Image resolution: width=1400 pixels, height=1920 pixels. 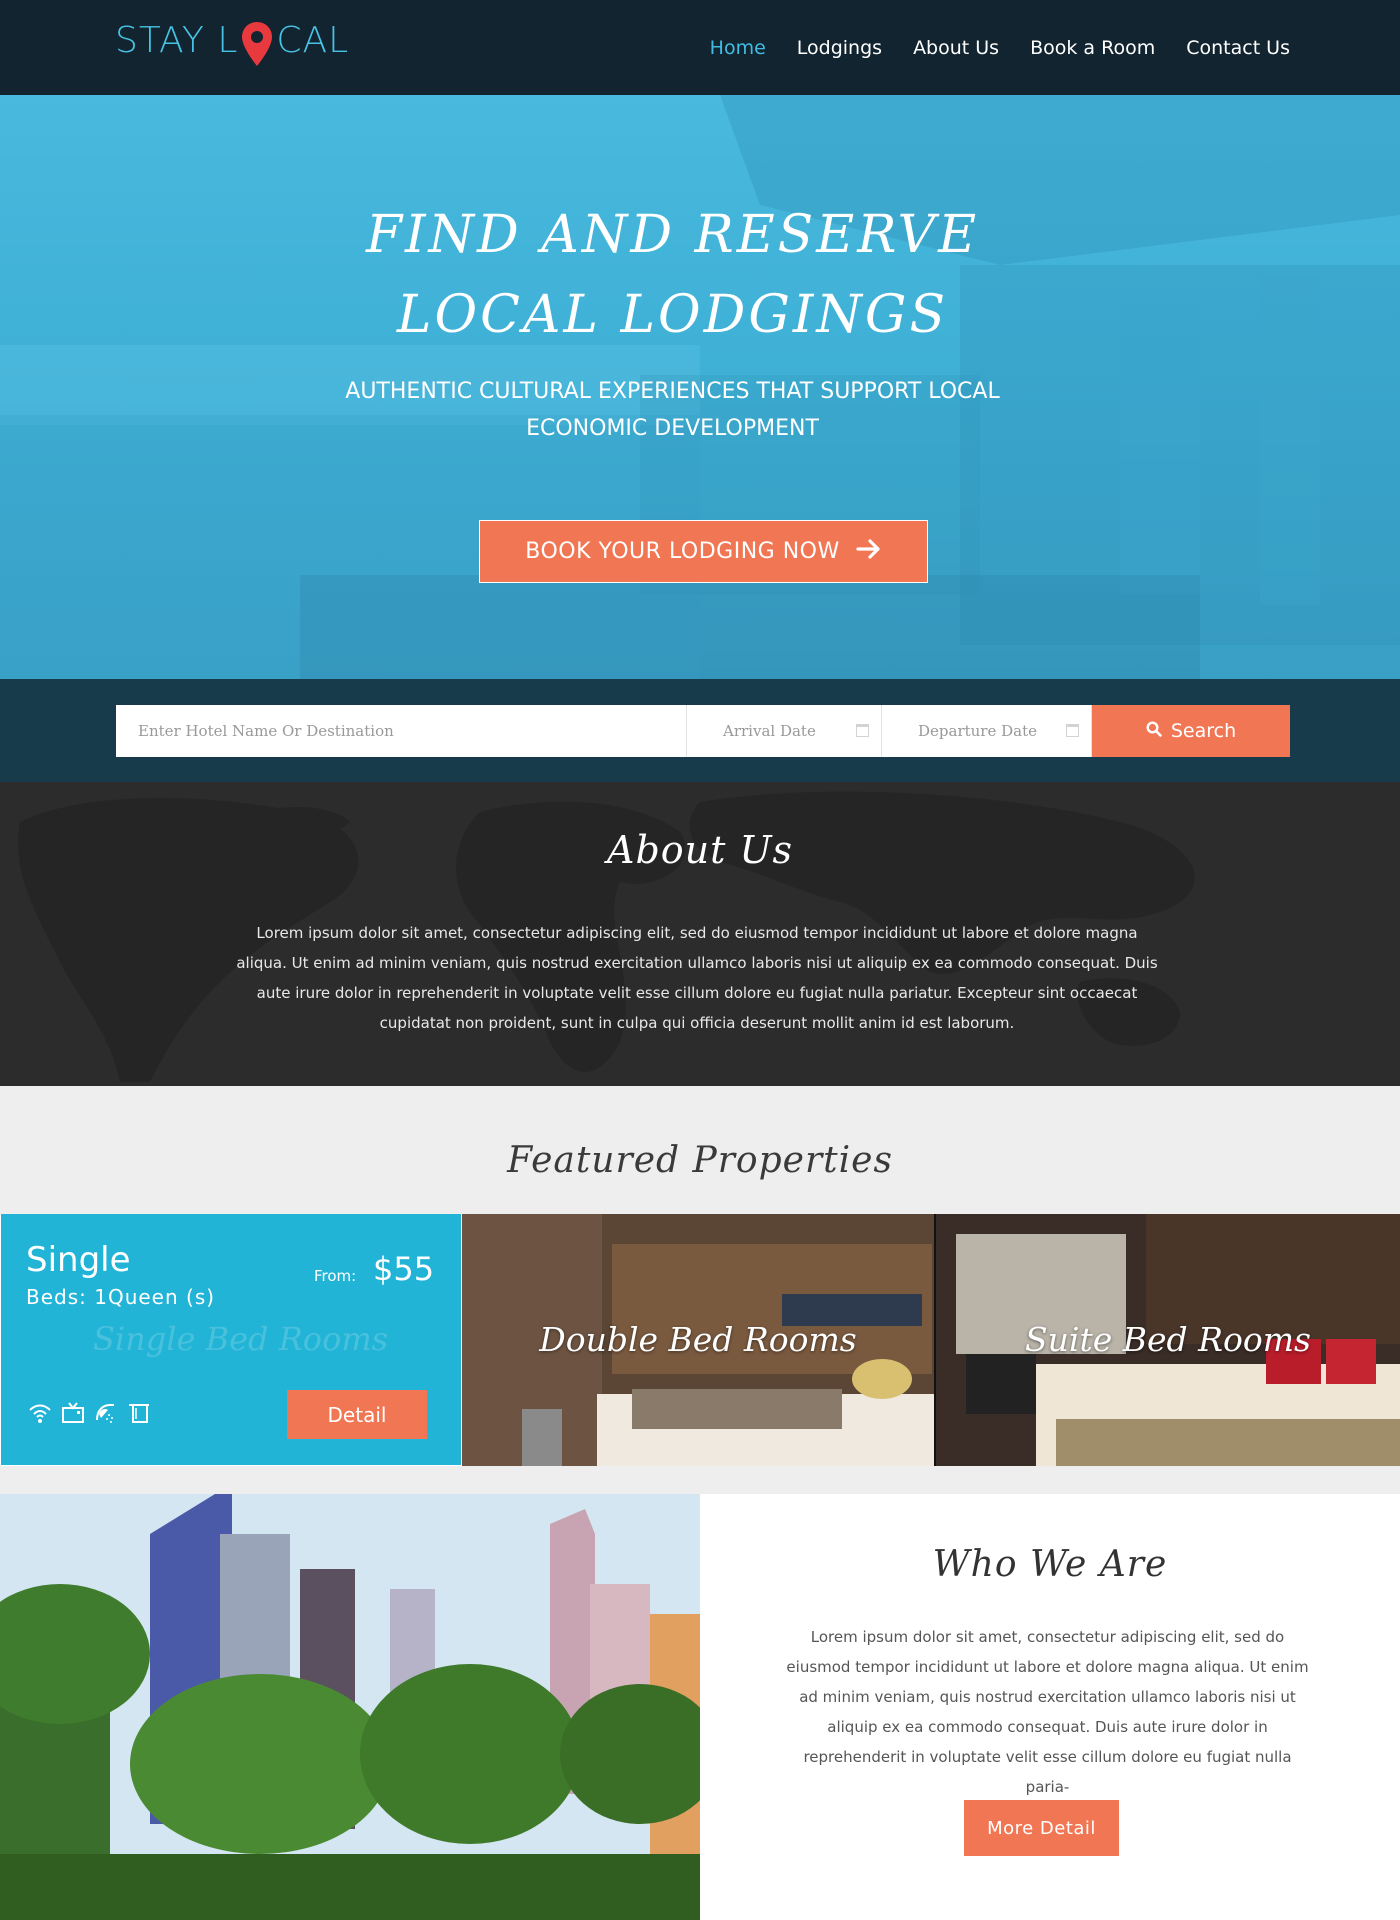 I want to click on hero-title-line-1: FIND AND RESERVE, so click(x=672, y=235).